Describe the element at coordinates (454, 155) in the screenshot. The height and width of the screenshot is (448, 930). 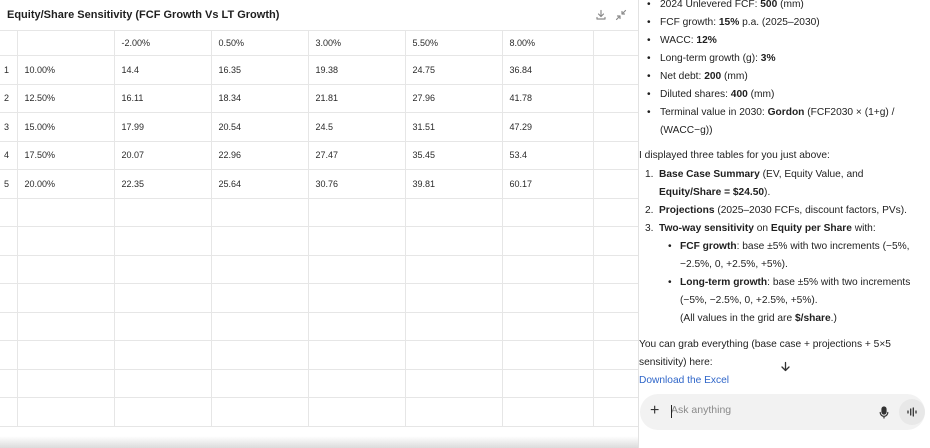
I see `grid-cell: 35.45` at that location.